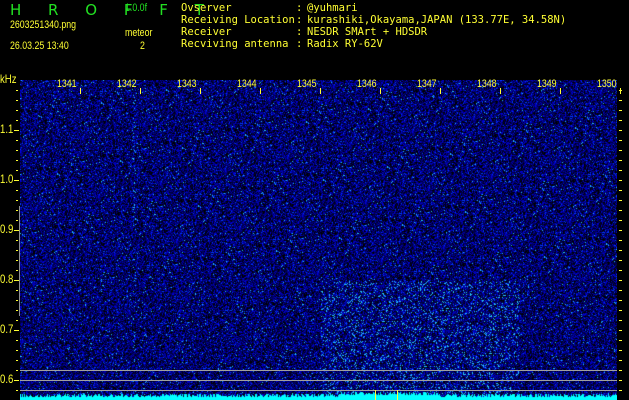 Image resolution: width=629 pixels, height=400 pixels. I want to click on y-tick-label: 0.9, so click(7, 229).